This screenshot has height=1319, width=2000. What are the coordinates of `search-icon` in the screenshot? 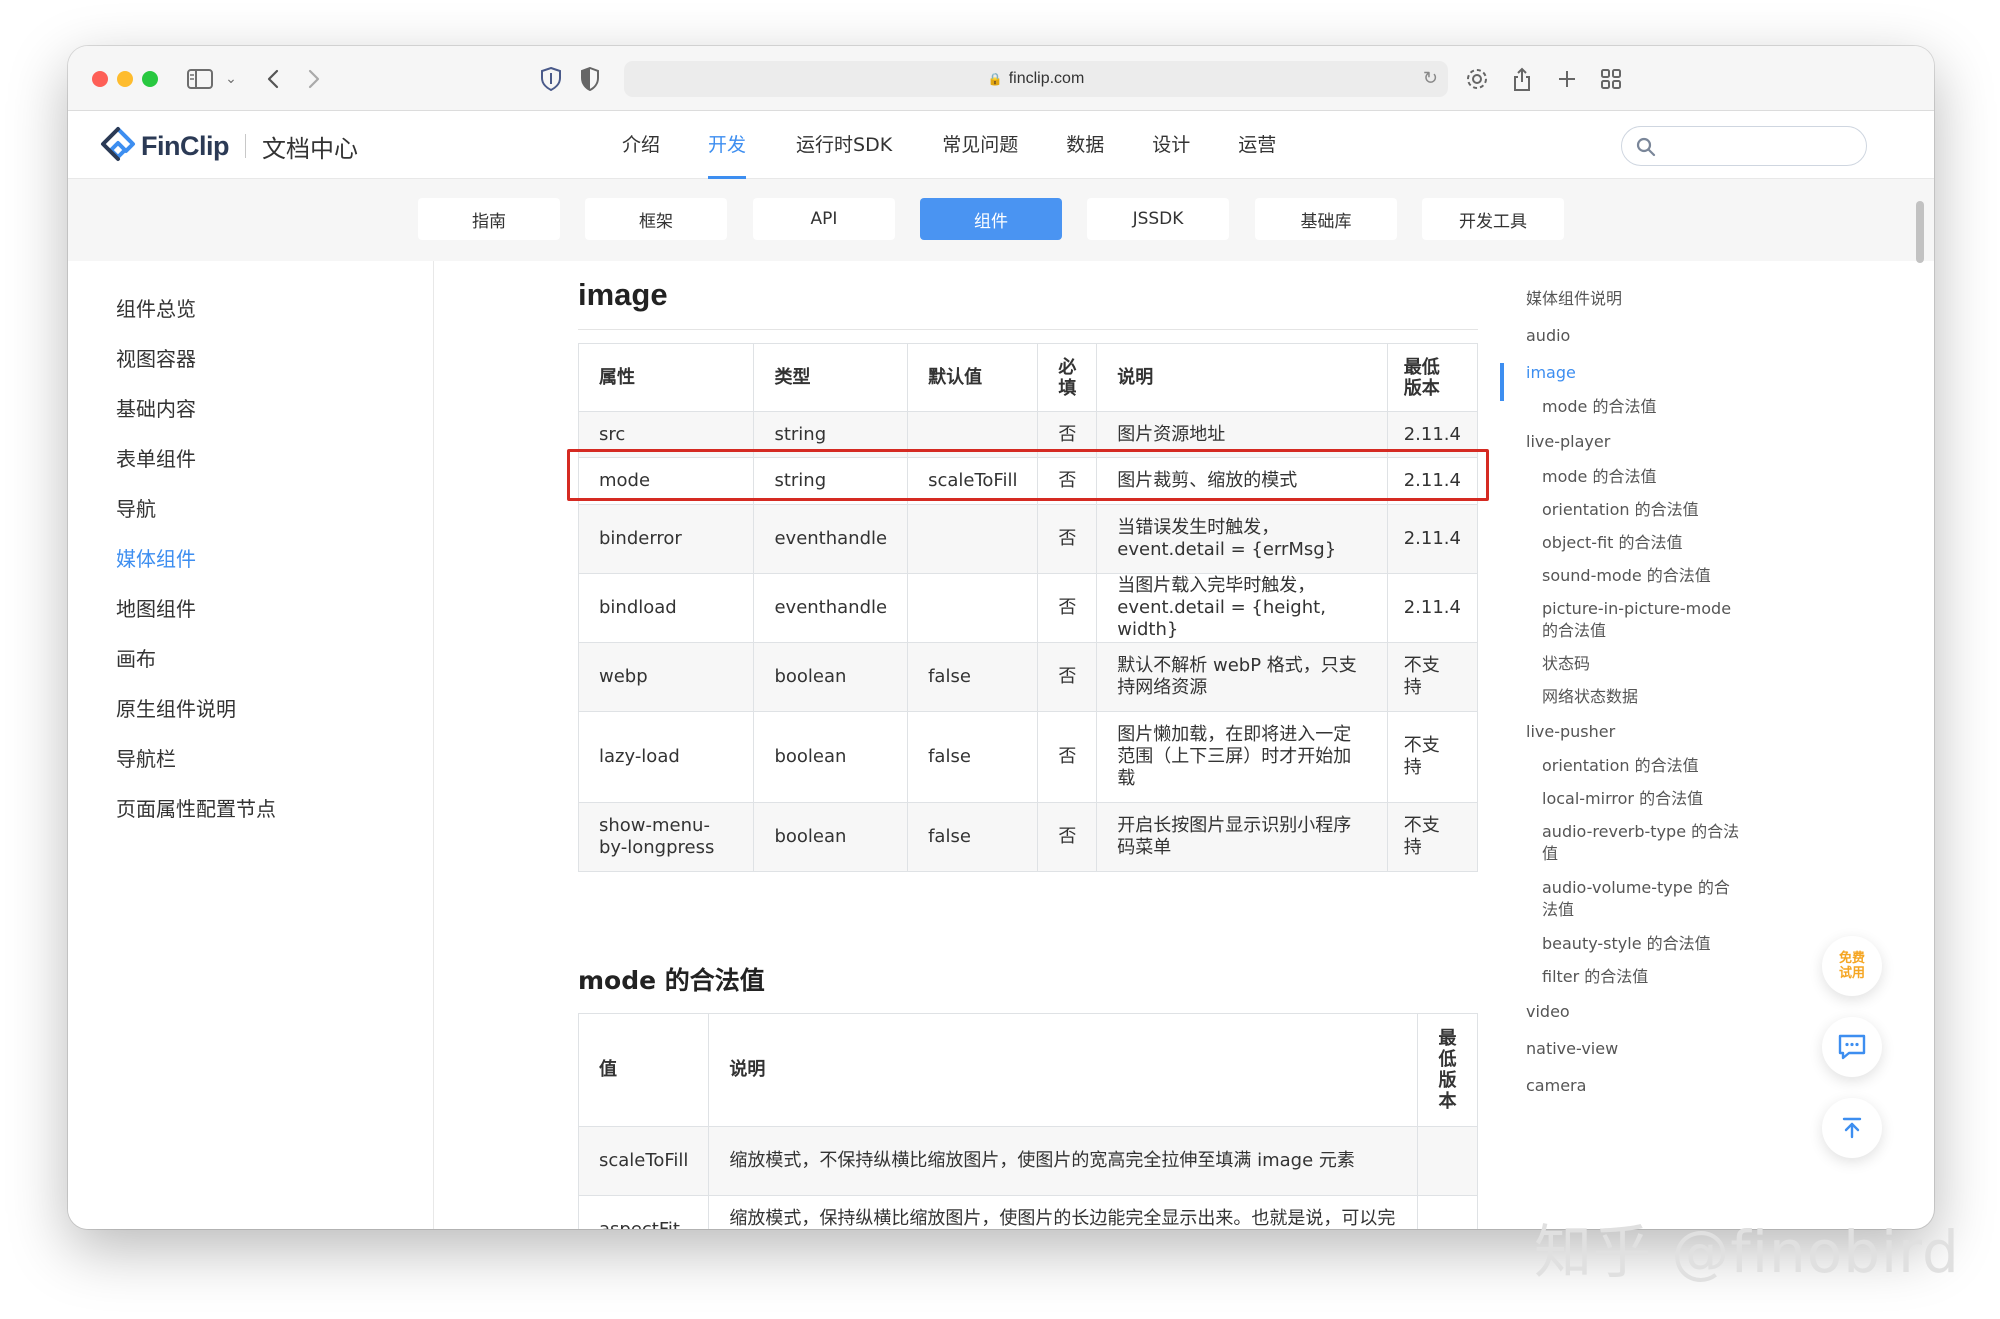 It's located at (1646, 147).